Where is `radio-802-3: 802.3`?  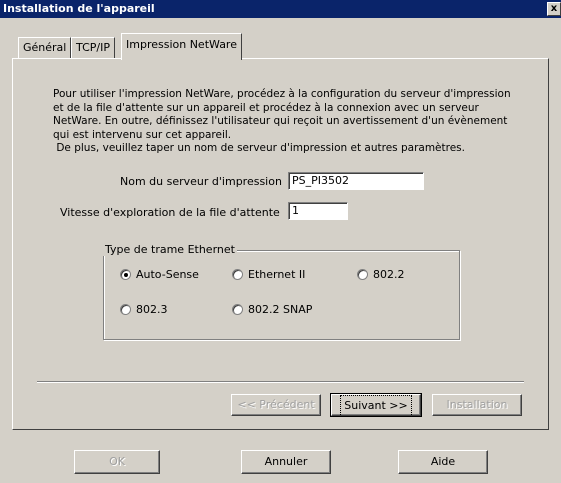 radio-802-3: 802.3 is located at coordinates (144, 309).